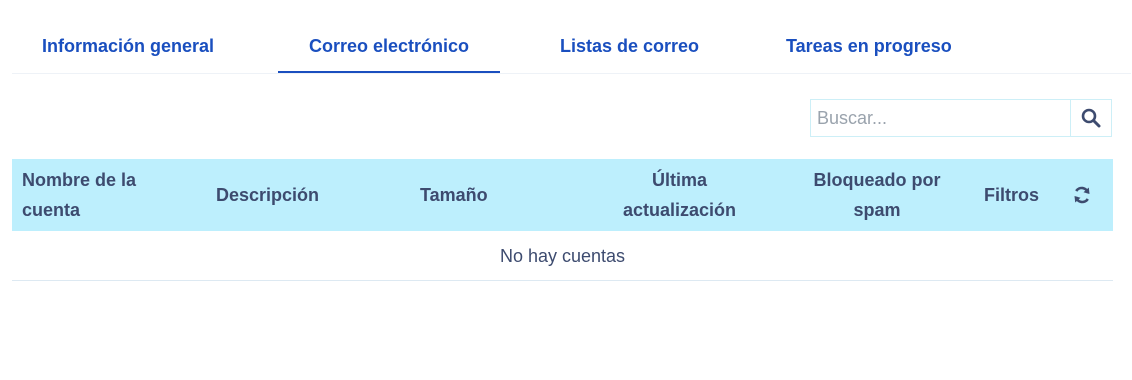 The height and width of the screenshot is (380, 1132). Describe the element at coordinates (389, 46) in the screenshot. I see `tab-correo-electronico: Correo electrónico` at that location.